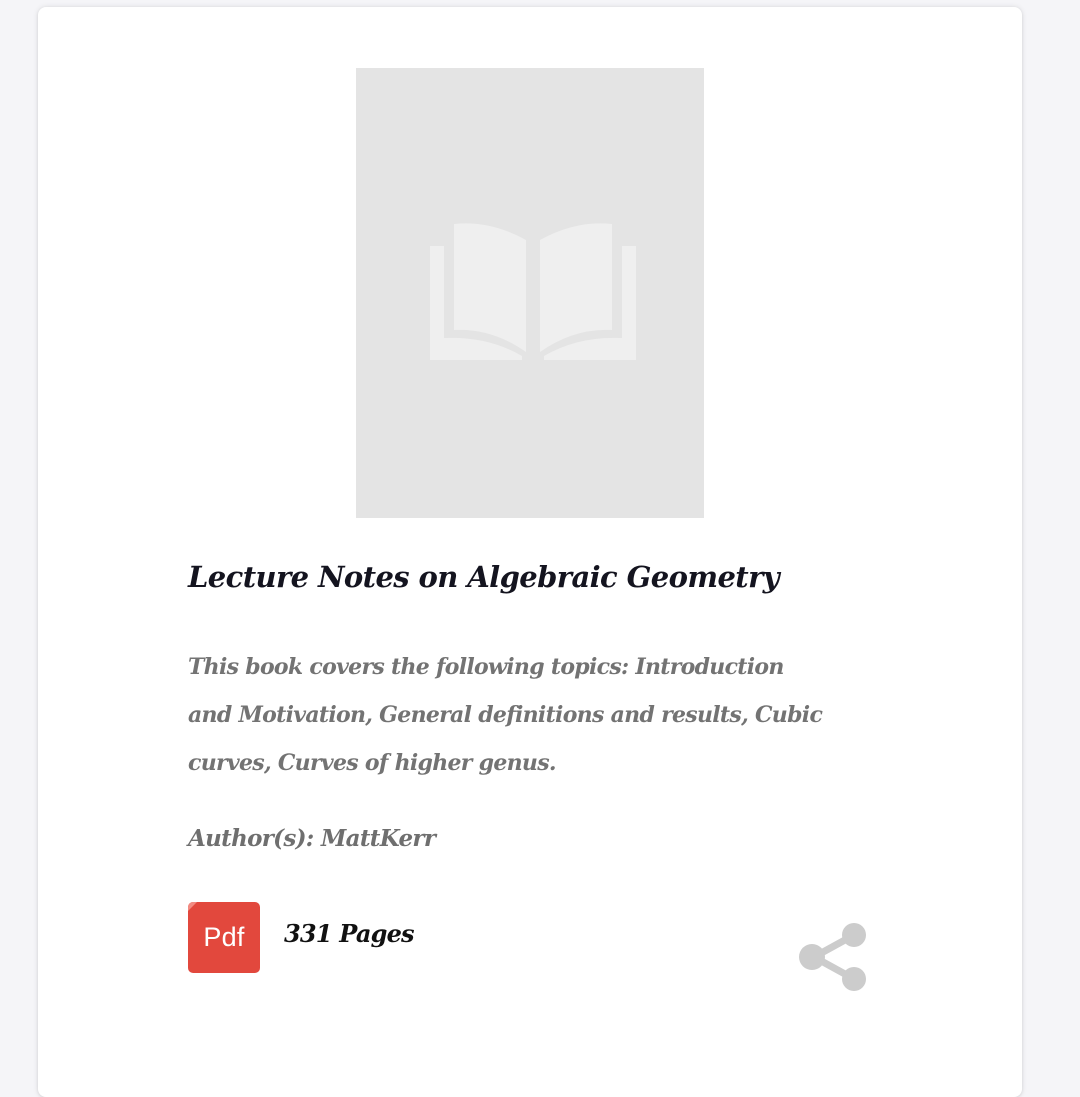 This screenshot has width=1080, height=1097. I want to click on pdf-icon: Pdf, so click(224, 937).